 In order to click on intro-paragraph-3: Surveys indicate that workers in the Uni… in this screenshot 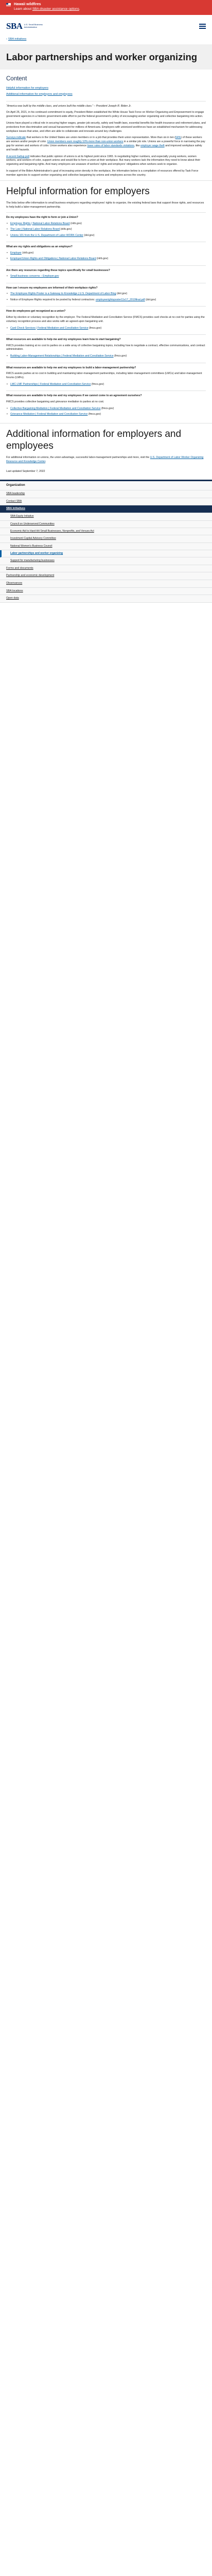, I will do `click(105, 143)`.